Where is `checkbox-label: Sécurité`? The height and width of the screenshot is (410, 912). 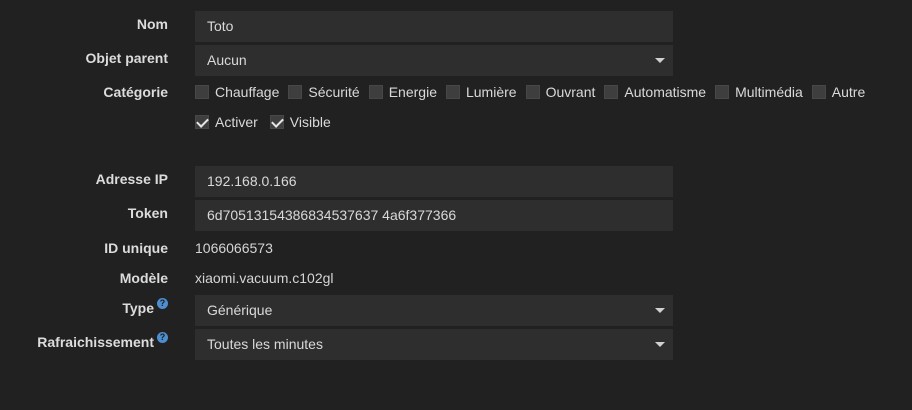 checkbox-label: Sécurité is located at coordinates (334, 92).